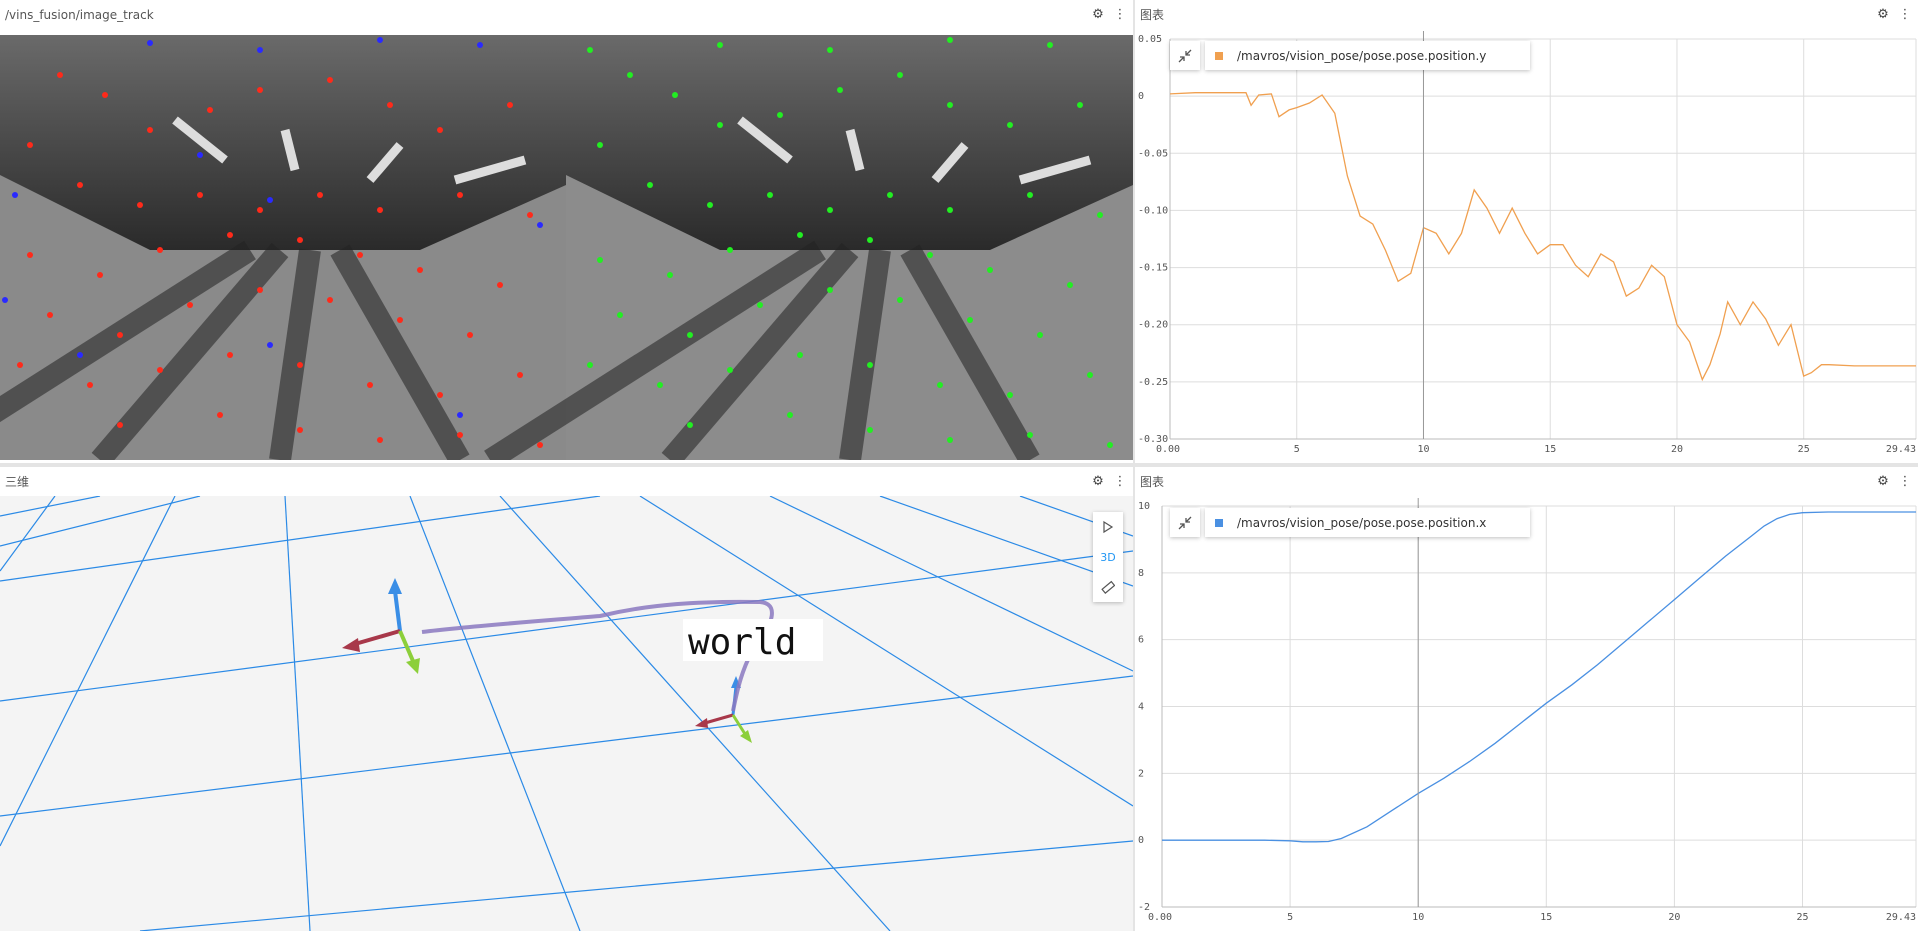 This screenshot has width=1918, height=931. Describe the element at coordinates (79, 14) in the screenshot. I see `panel-title: /vins_fusion/image_track` at that location.